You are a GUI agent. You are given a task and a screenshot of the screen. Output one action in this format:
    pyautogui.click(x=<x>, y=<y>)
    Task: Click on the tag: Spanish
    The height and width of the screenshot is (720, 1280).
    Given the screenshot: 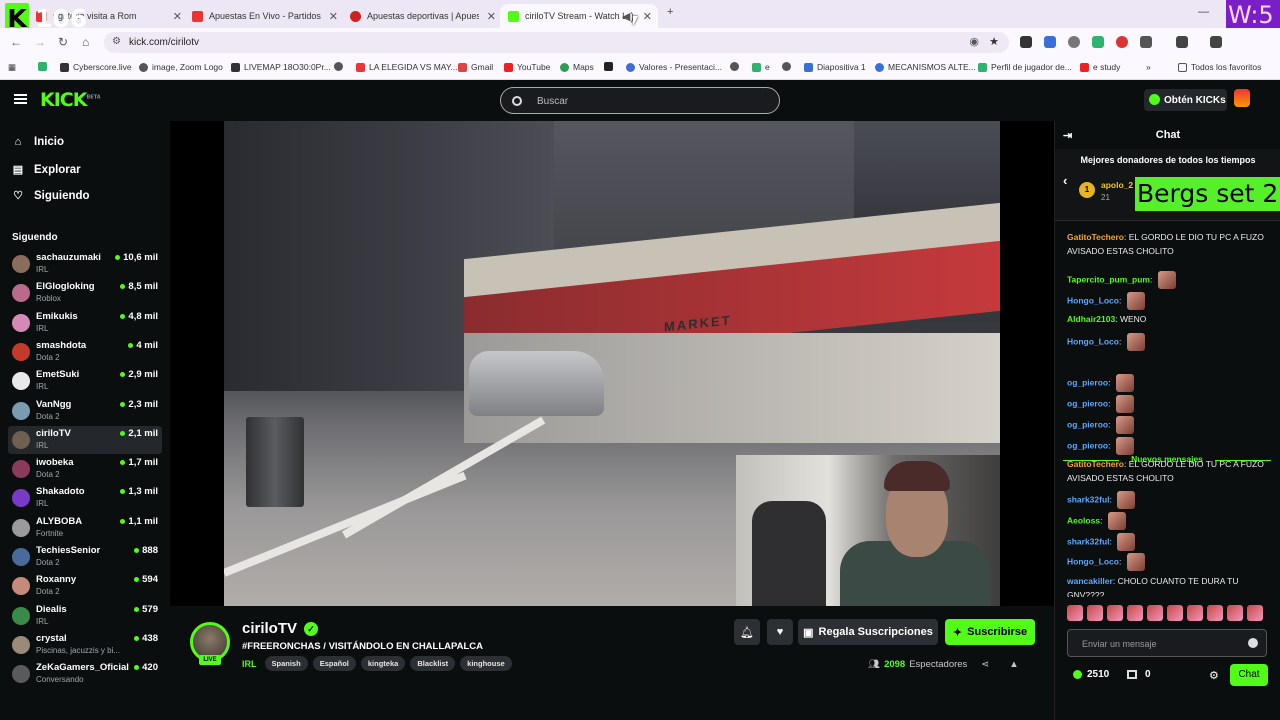 What is the action you would take?
    pyautogui.click(x=286, y=663)
    